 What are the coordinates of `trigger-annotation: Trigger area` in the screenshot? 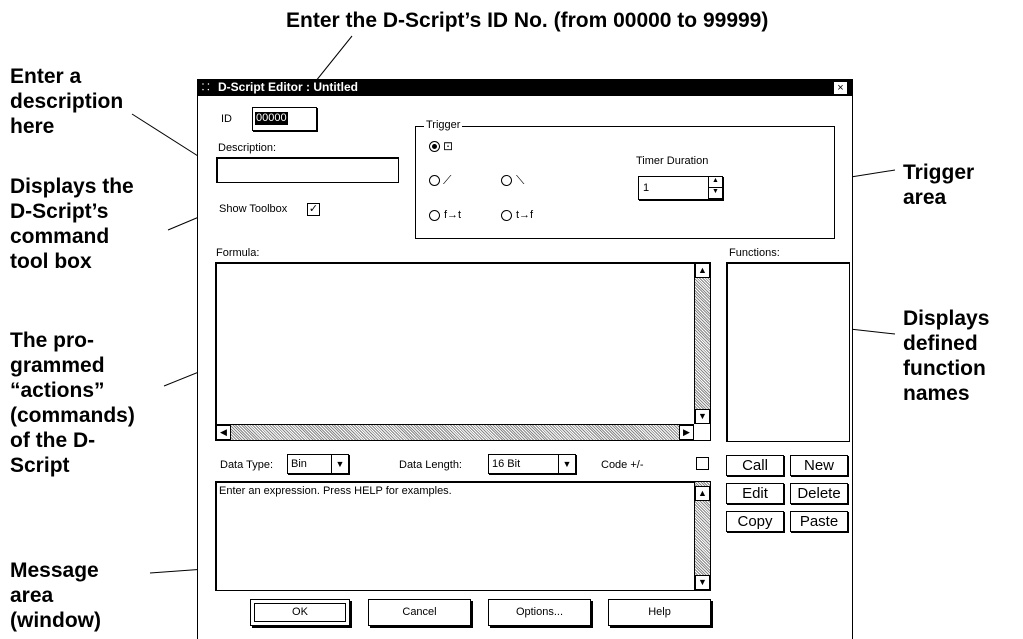 It's located at (939, 185).